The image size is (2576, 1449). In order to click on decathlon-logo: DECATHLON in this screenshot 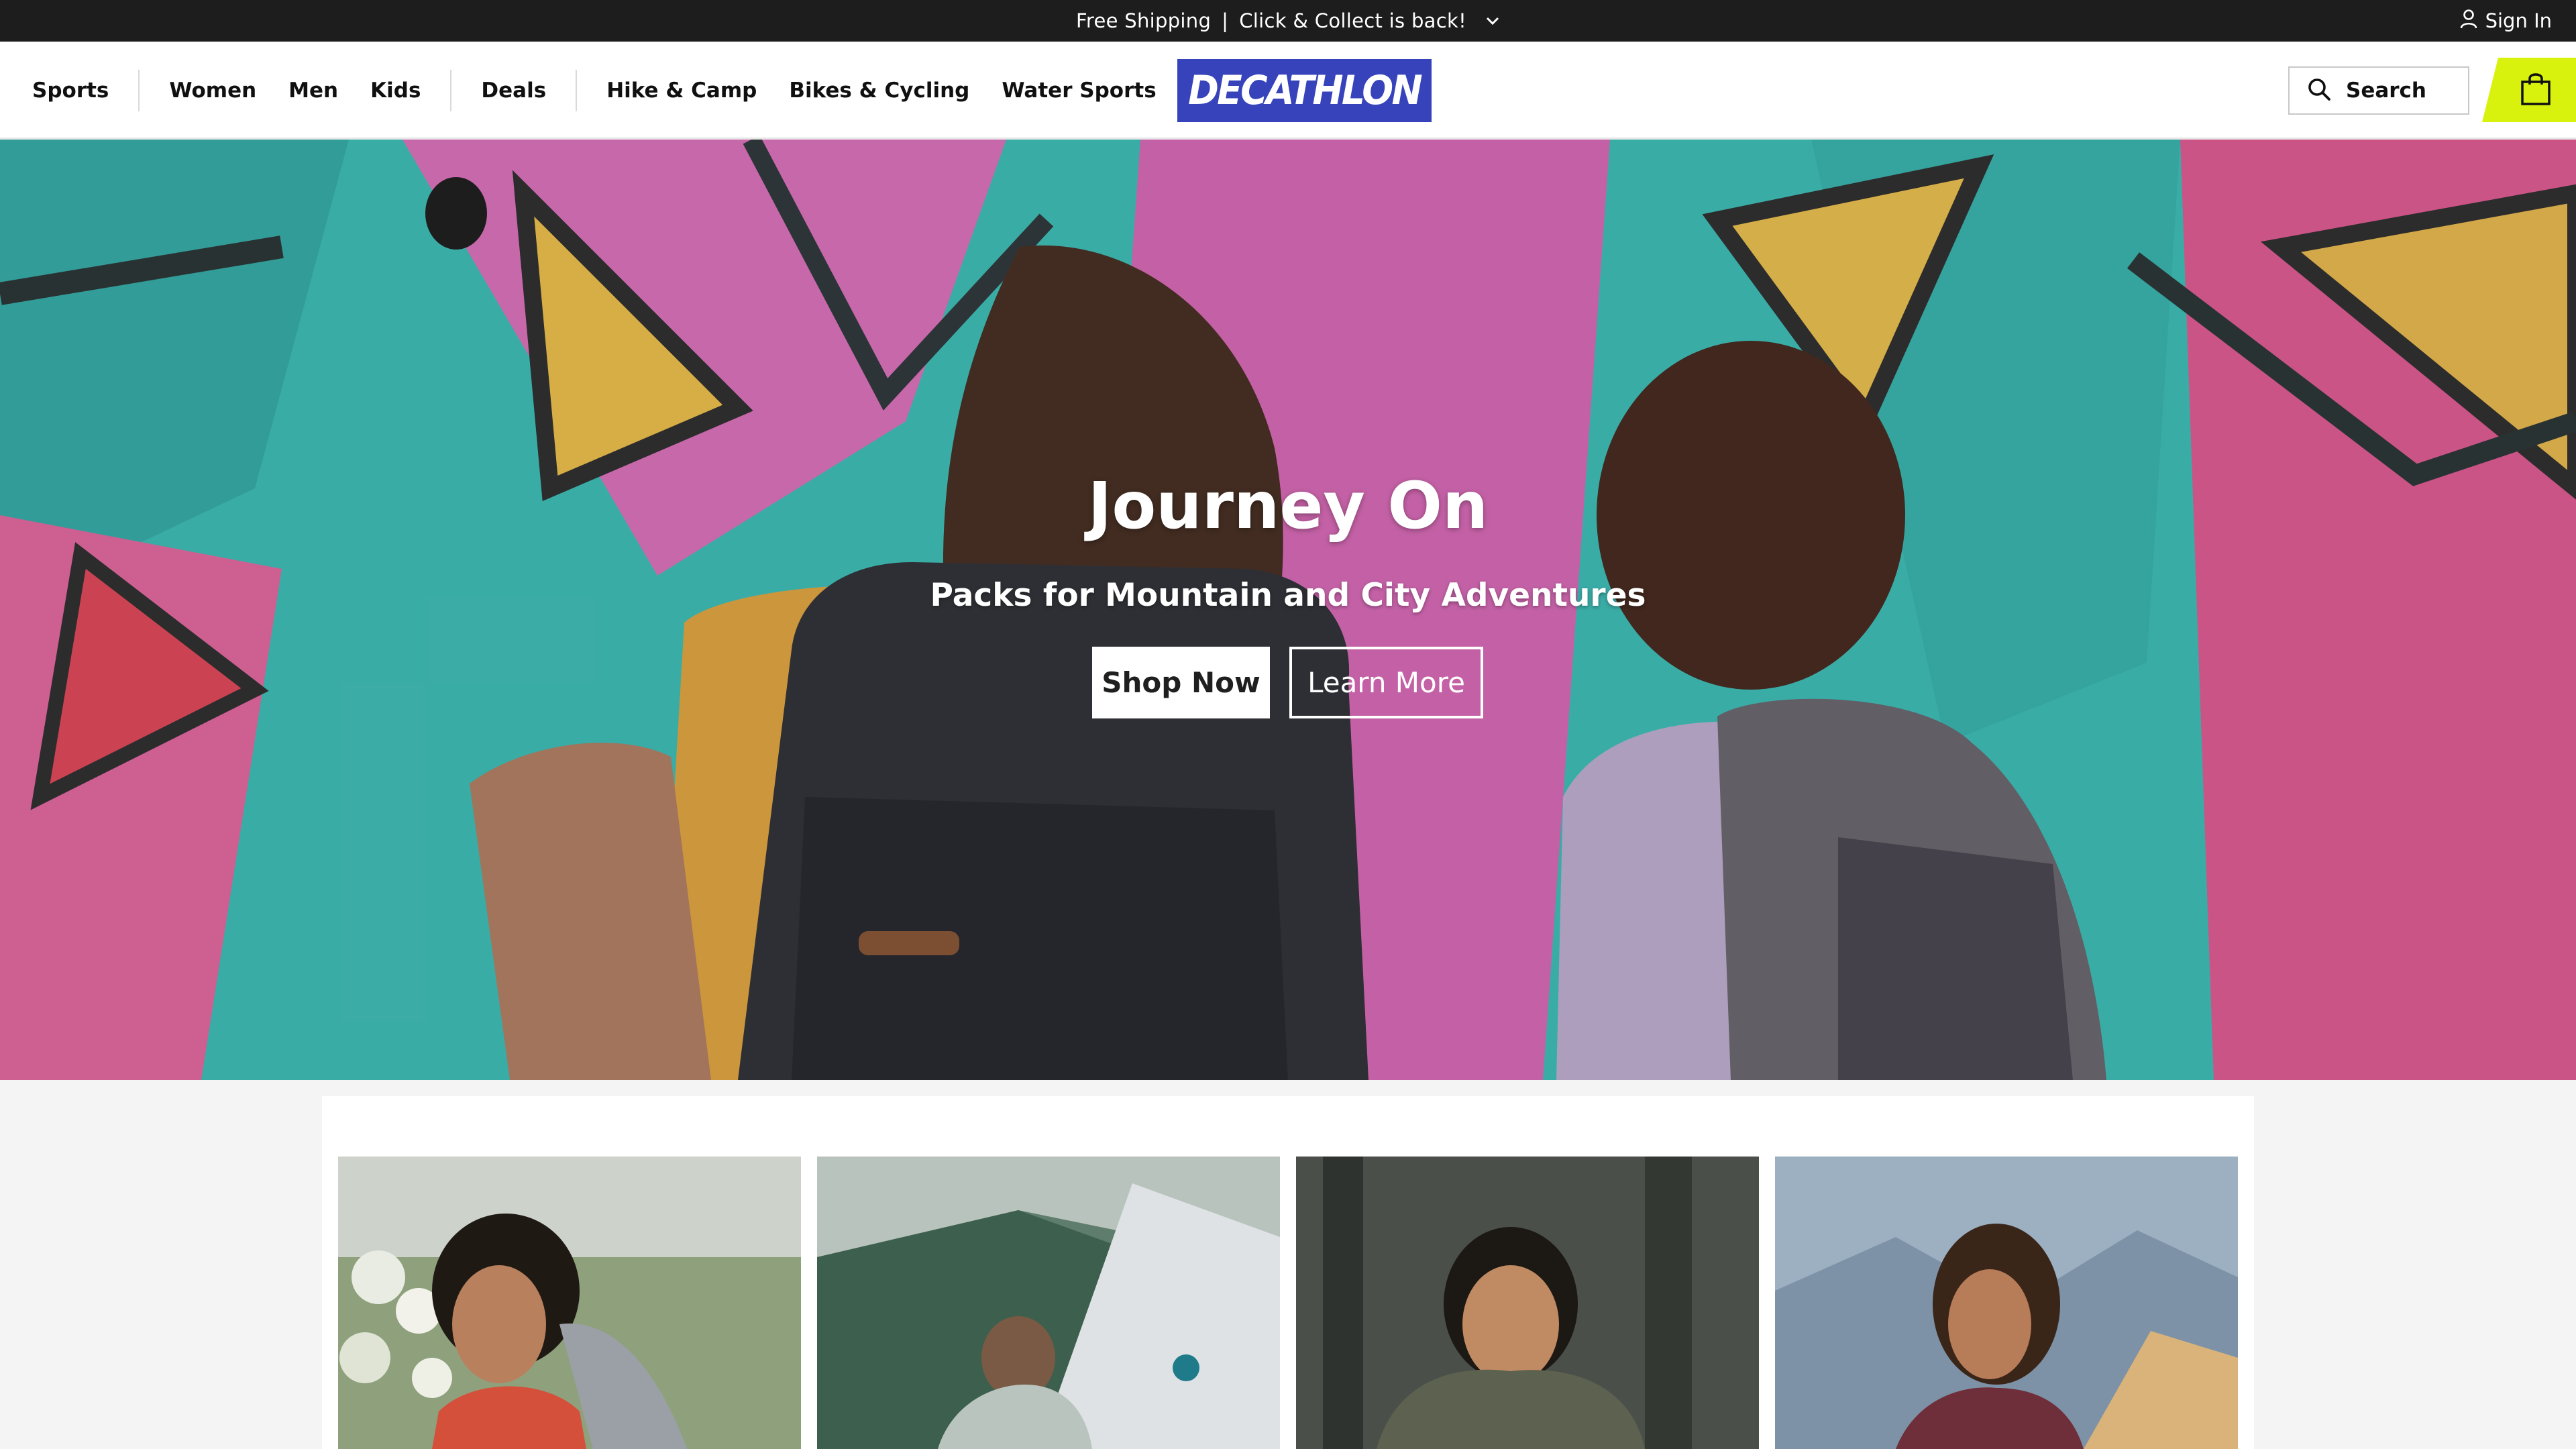, I will do `click(1304, 90)`.